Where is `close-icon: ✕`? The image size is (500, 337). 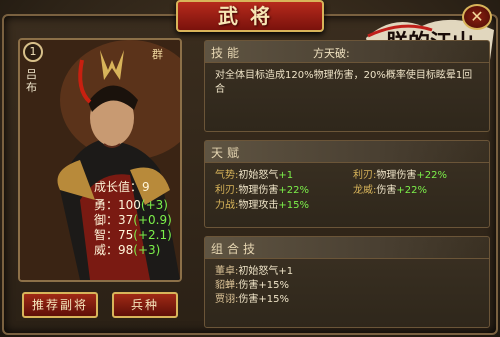 close-icon: ✕ is located at coordinates (477, 16).